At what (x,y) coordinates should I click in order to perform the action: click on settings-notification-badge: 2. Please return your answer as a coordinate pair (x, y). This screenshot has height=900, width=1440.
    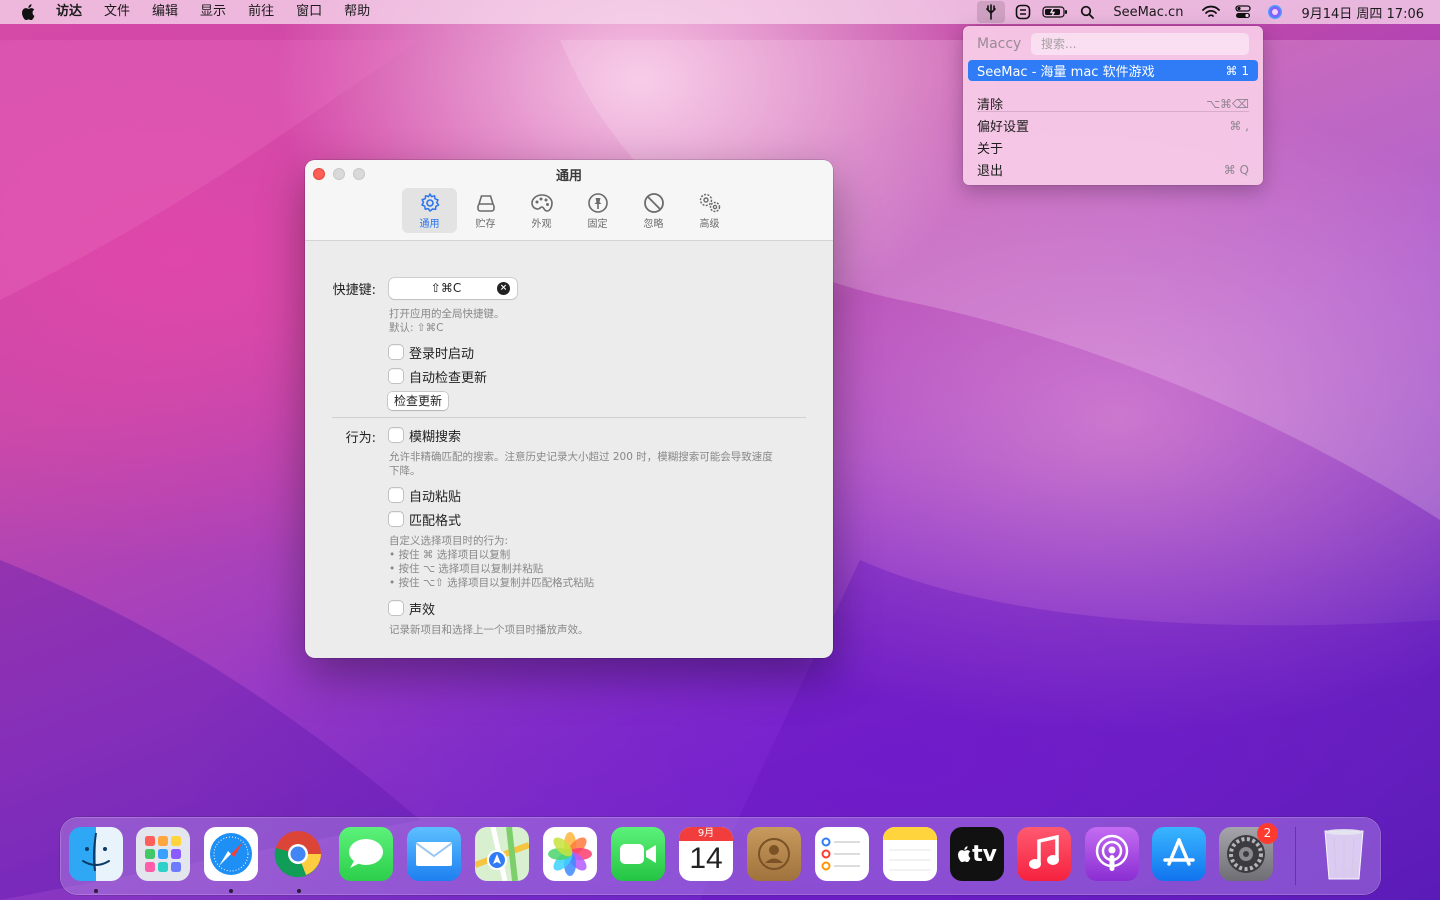
    Looking at the image, I should click on (1267, 833).